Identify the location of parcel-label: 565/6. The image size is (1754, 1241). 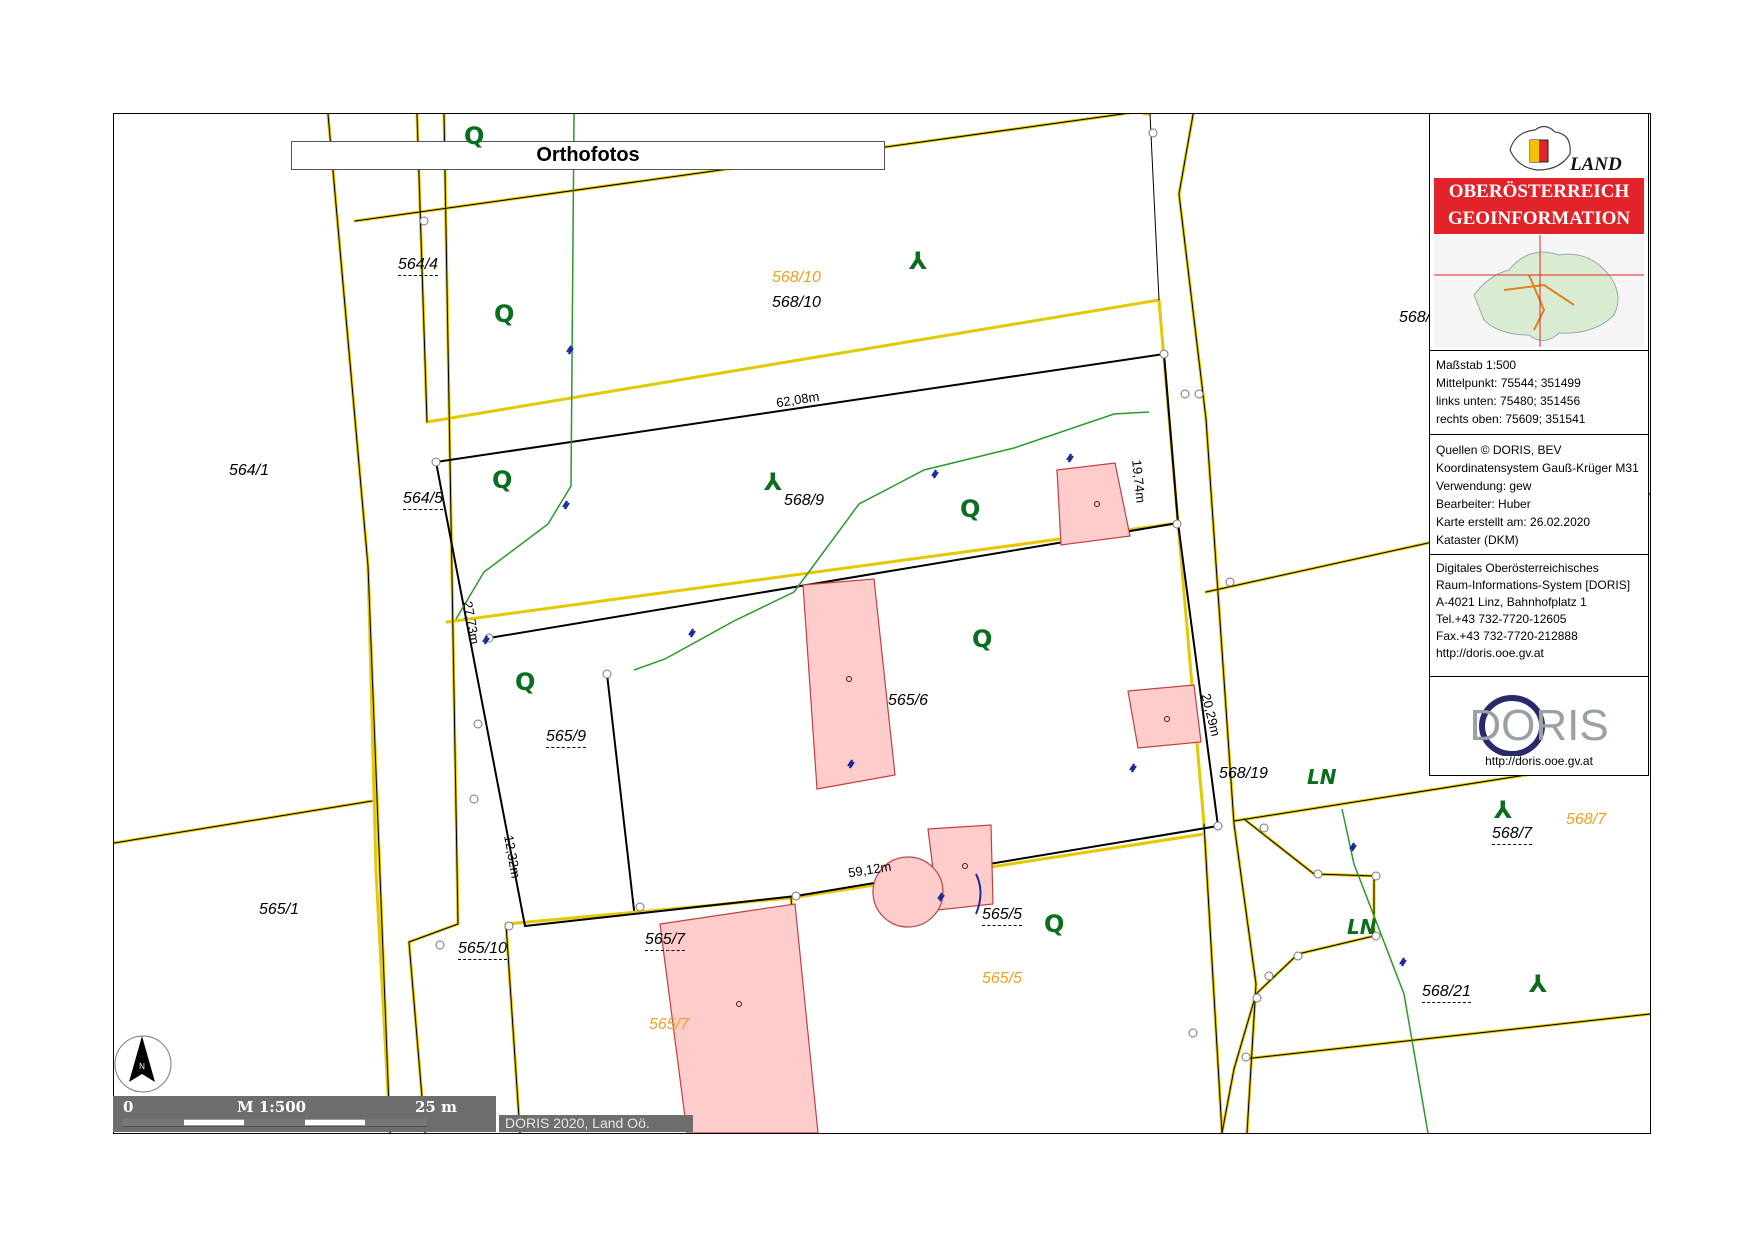
(908, 700).